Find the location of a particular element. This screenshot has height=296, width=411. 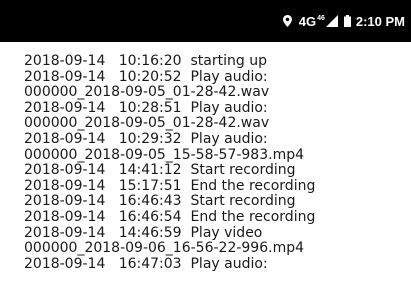

log-line: 2018-09-14 10:20:52 Play audio: is located at coordinates (146, 76).